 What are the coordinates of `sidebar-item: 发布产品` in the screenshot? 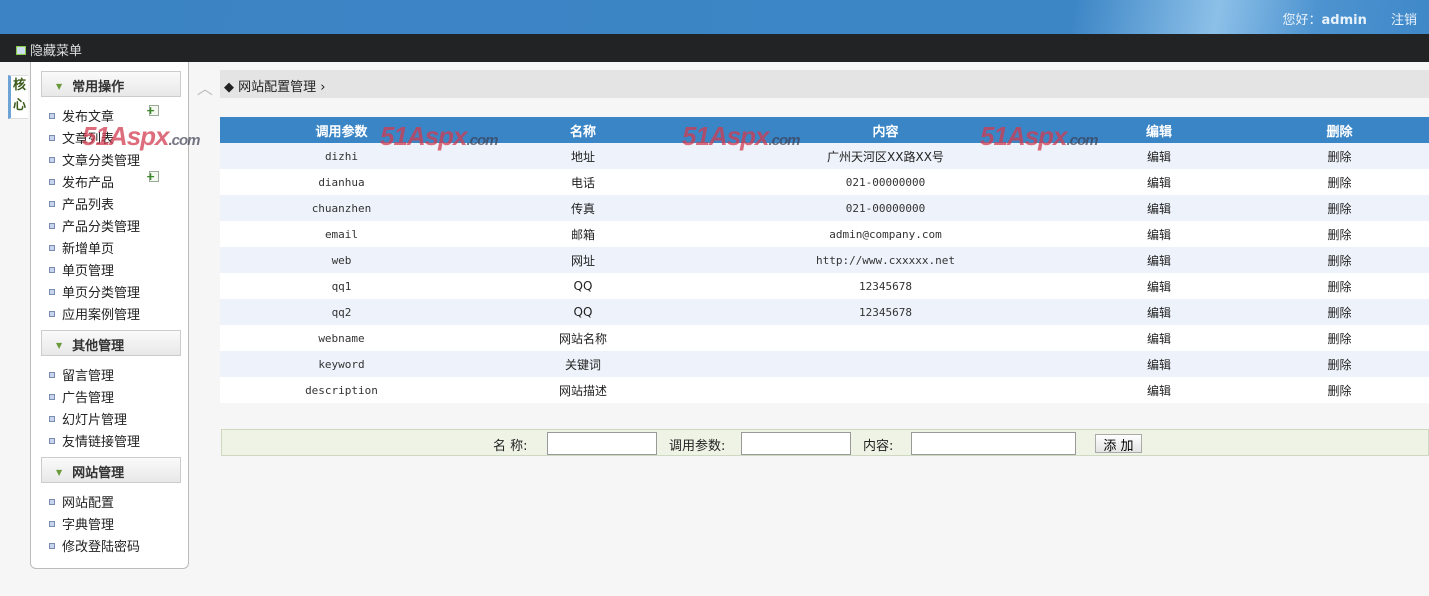 It's located at (109, 179).